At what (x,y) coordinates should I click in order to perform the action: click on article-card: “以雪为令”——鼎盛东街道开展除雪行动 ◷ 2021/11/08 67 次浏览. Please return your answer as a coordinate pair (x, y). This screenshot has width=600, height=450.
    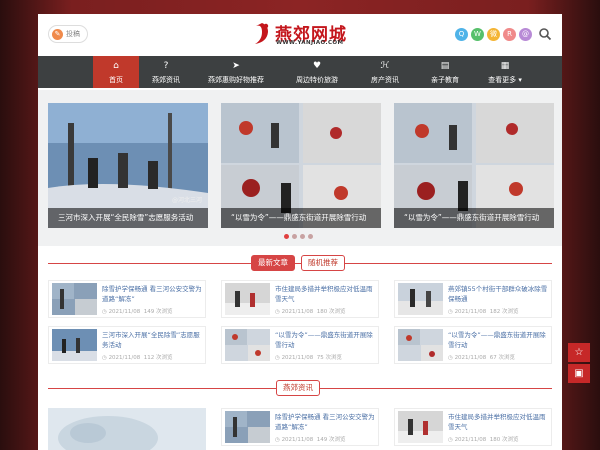
    Looking at the image, I should click on (473, 345).